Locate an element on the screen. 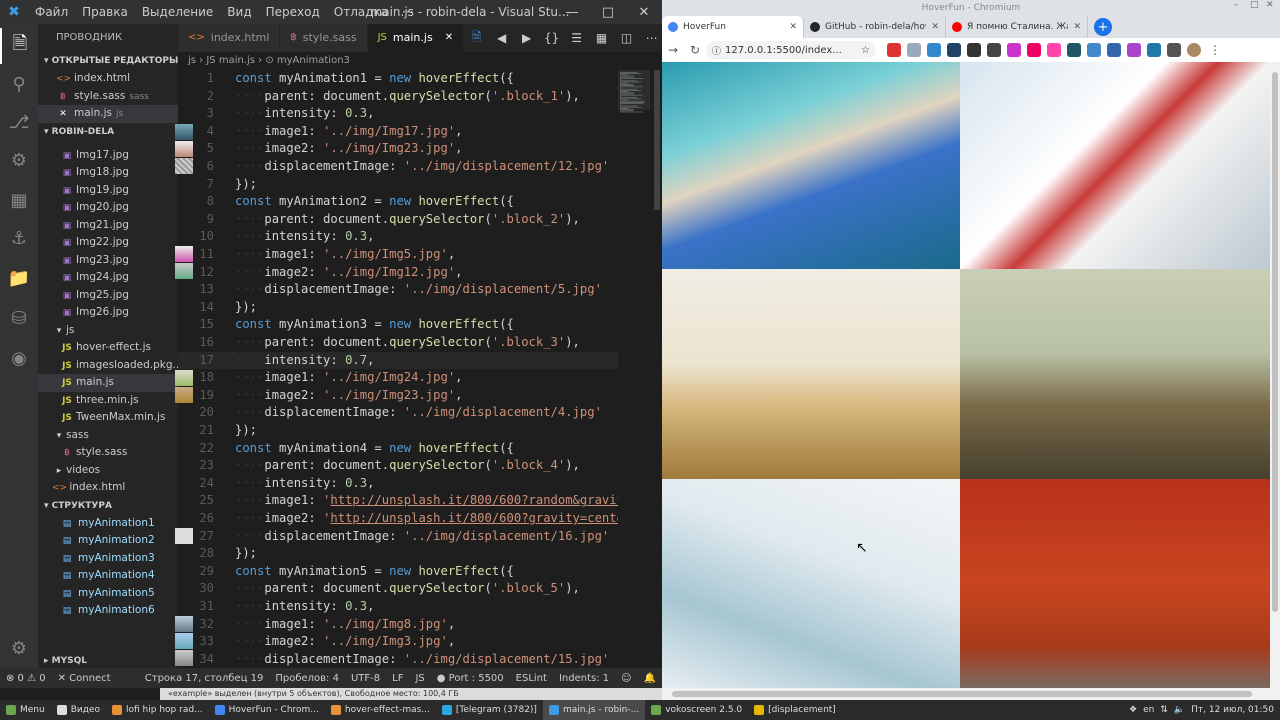 This screenshot has width=1280, height=720. info-icon: ⓘ is located at coordinates (716, 50).